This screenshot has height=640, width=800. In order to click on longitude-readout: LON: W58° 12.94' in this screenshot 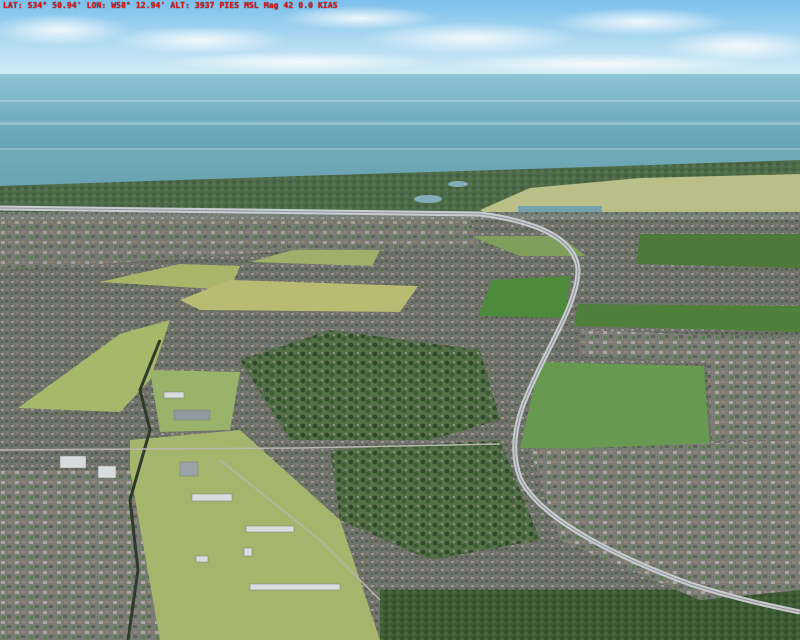, I will do `click(126, 5)`.